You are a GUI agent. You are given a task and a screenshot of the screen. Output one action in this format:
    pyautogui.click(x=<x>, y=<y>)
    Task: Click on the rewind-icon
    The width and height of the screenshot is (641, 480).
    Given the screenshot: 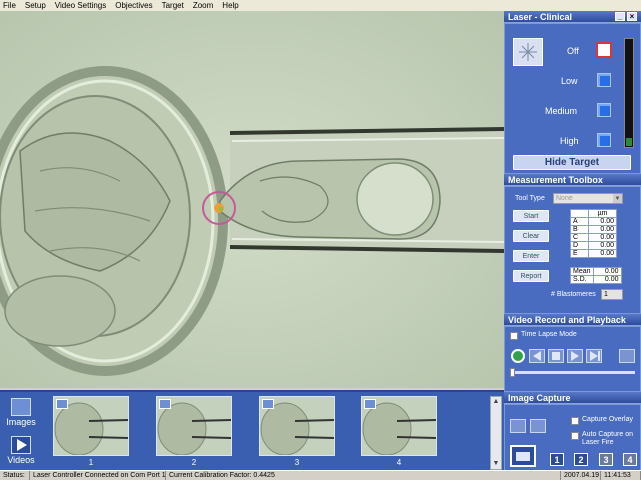 What is the action you would take?
    pyautogui.click(x=537, y=356)
    